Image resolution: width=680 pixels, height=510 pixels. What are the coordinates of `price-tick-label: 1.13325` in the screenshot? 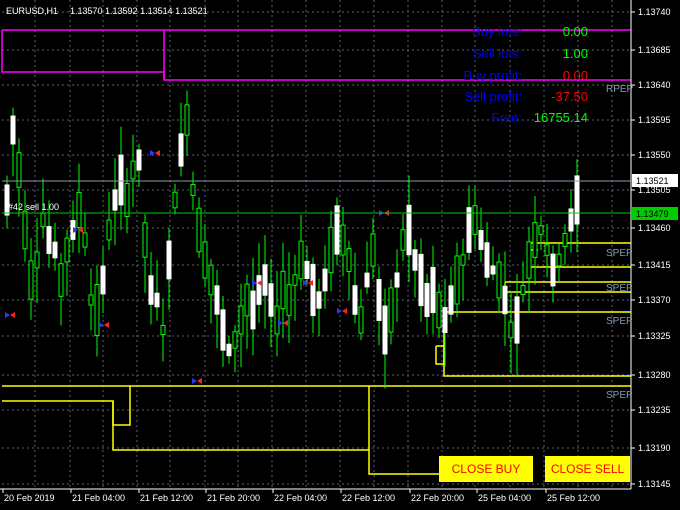 It's located at (654, 336).